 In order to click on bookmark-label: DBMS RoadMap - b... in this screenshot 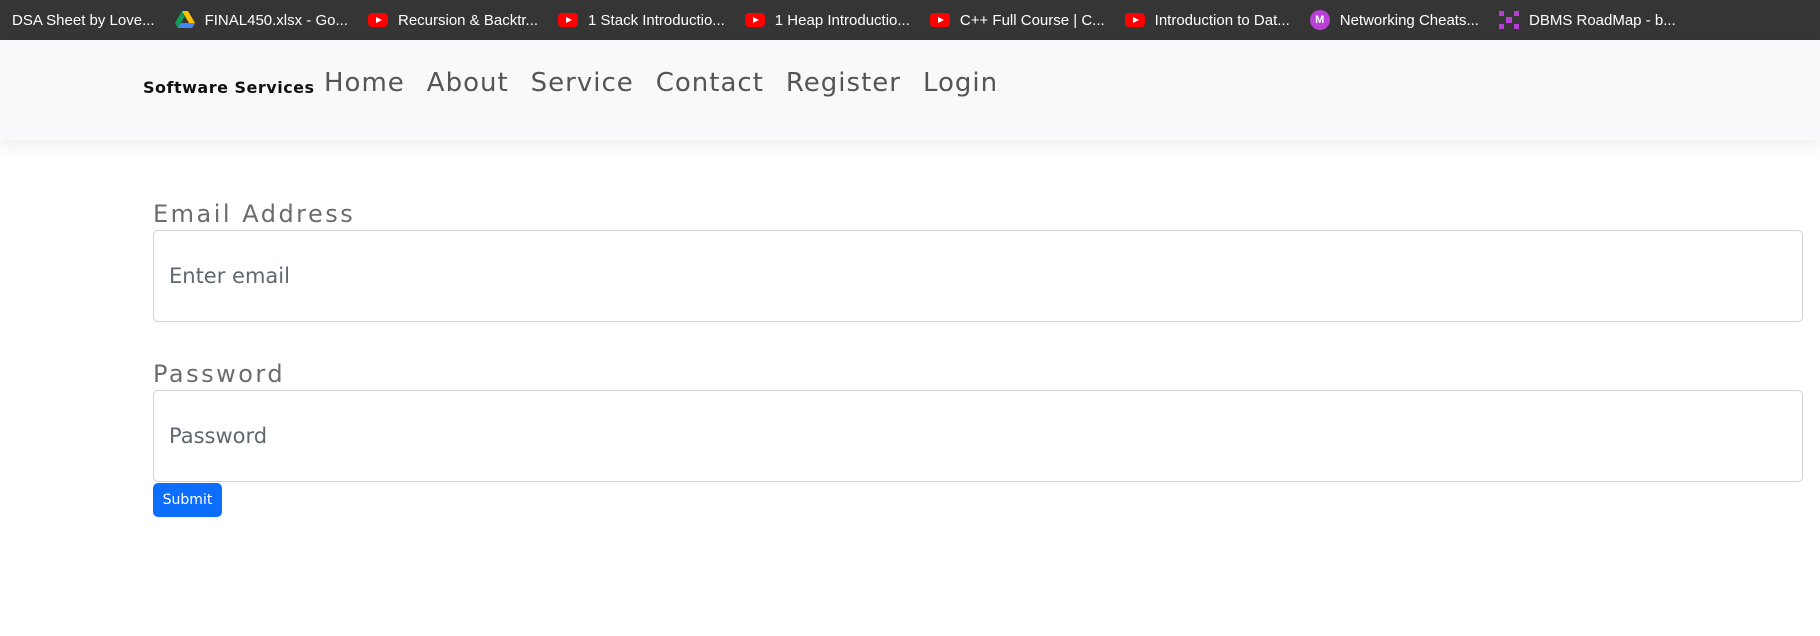, I will do `click(1602, 20)`.